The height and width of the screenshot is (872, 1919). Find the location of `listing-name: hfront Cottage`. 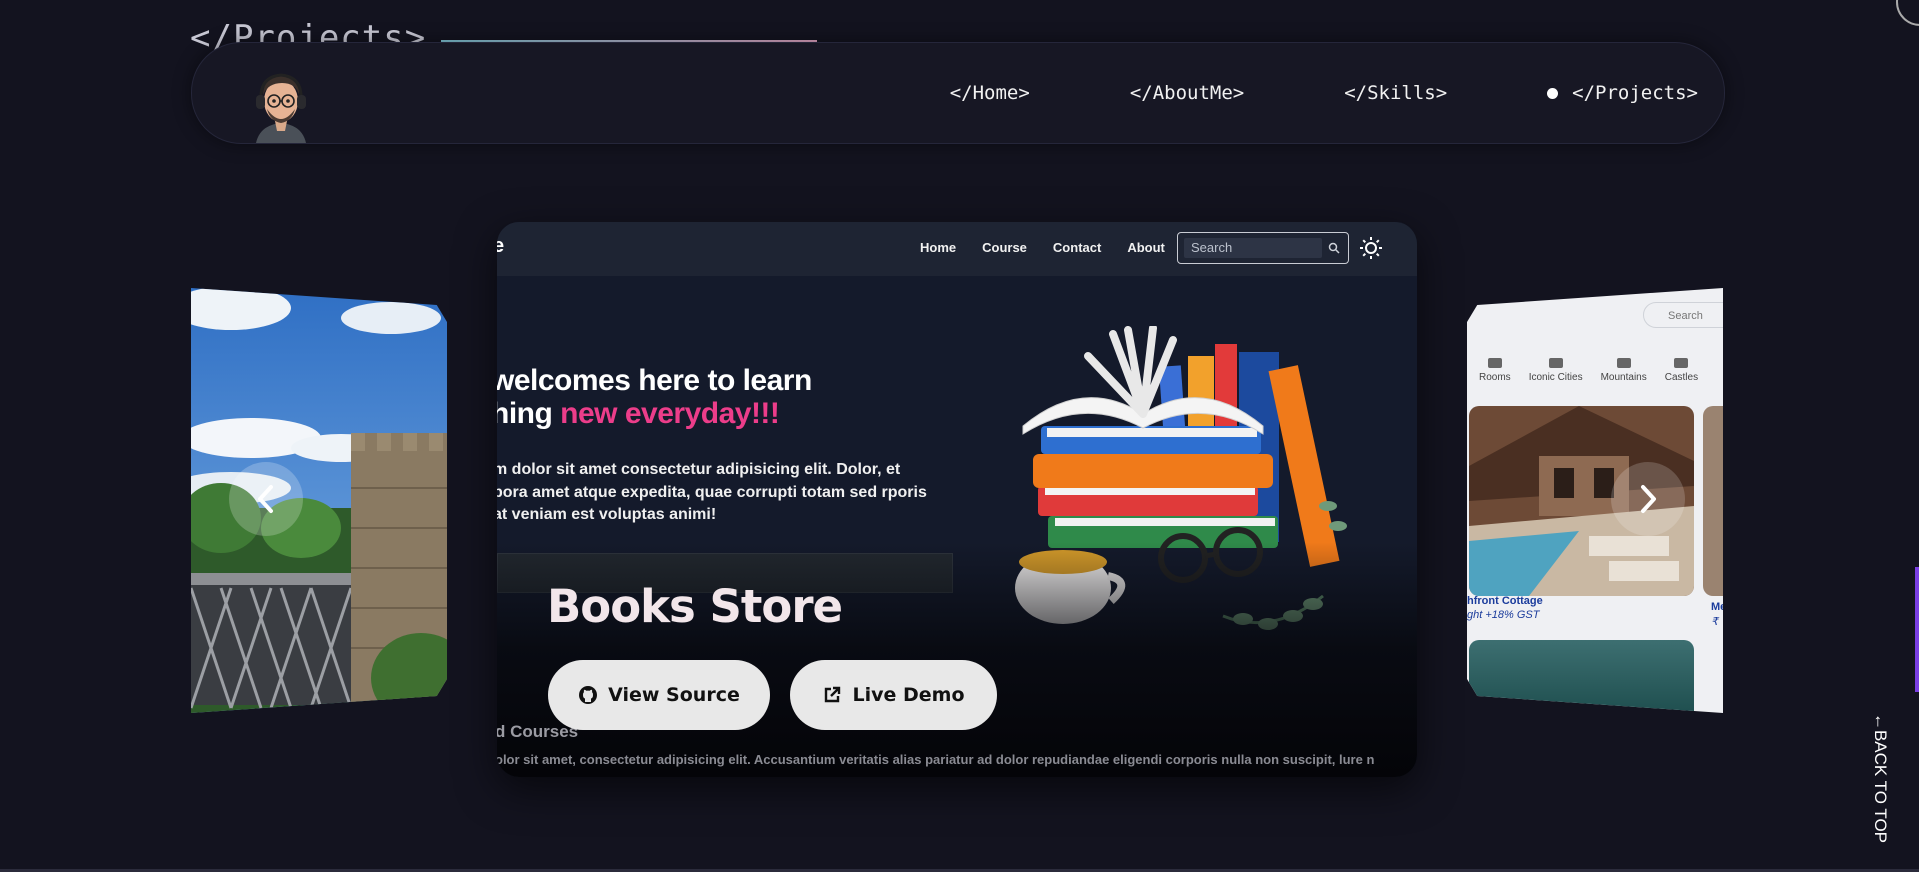

listing-name: hfront Cottage is located at coordinates (1505, 601).